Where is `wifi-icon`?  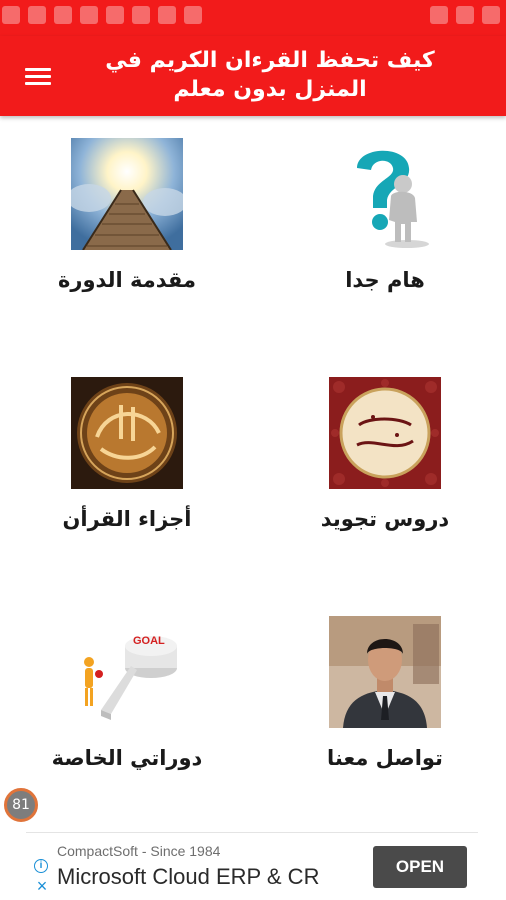
wifi-icon is located at coordinates (465, 15).